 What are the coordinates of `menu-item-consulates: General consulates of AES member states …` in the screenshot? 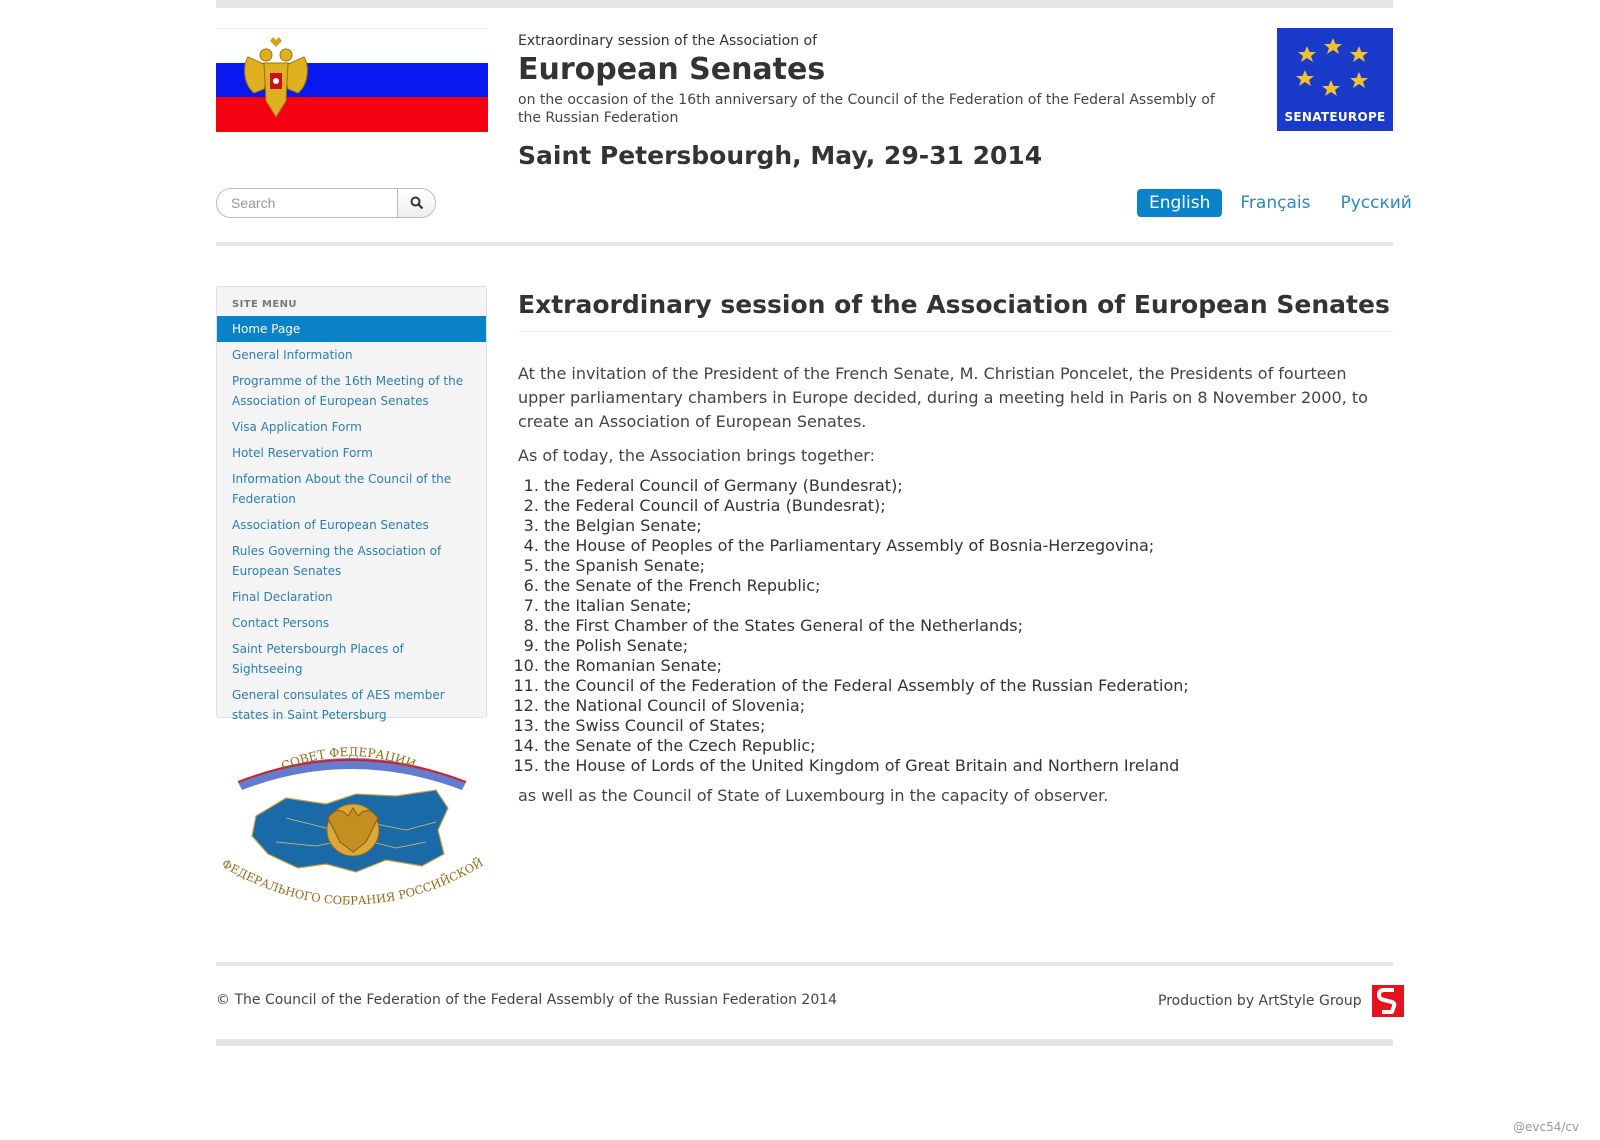 It's located at (351, 705).